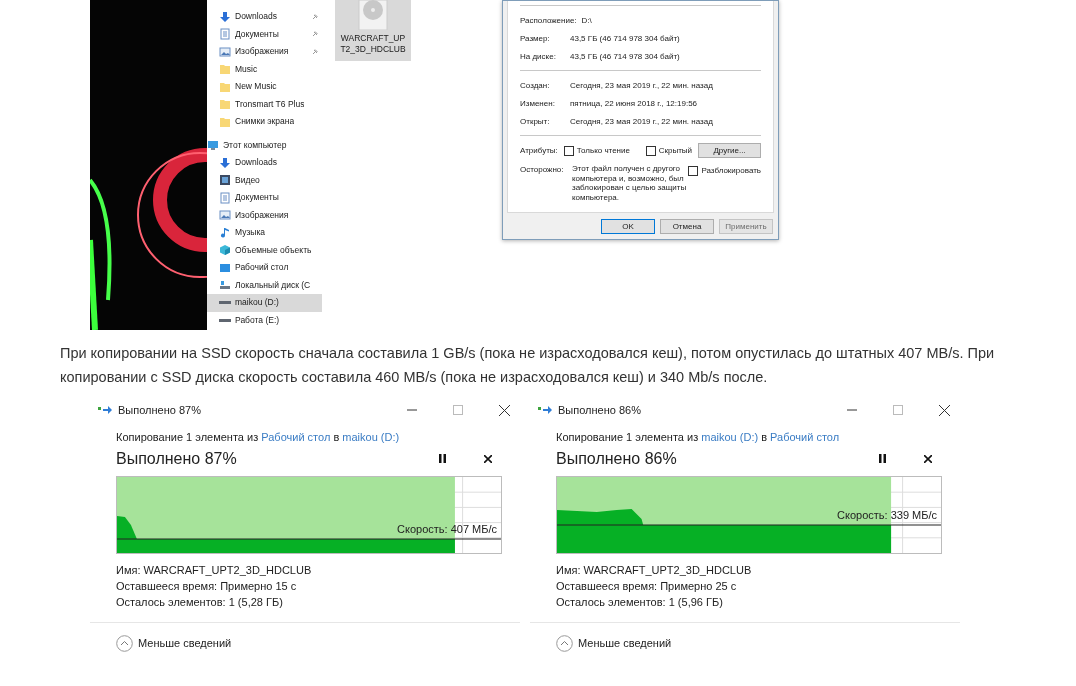 This screenshot has height=686, width=1076. What do you see at coordinates (264, 104) in the screenshot?
I see `nav-item: Tronsmart T6 Plus` at bounding box center [264, 104].